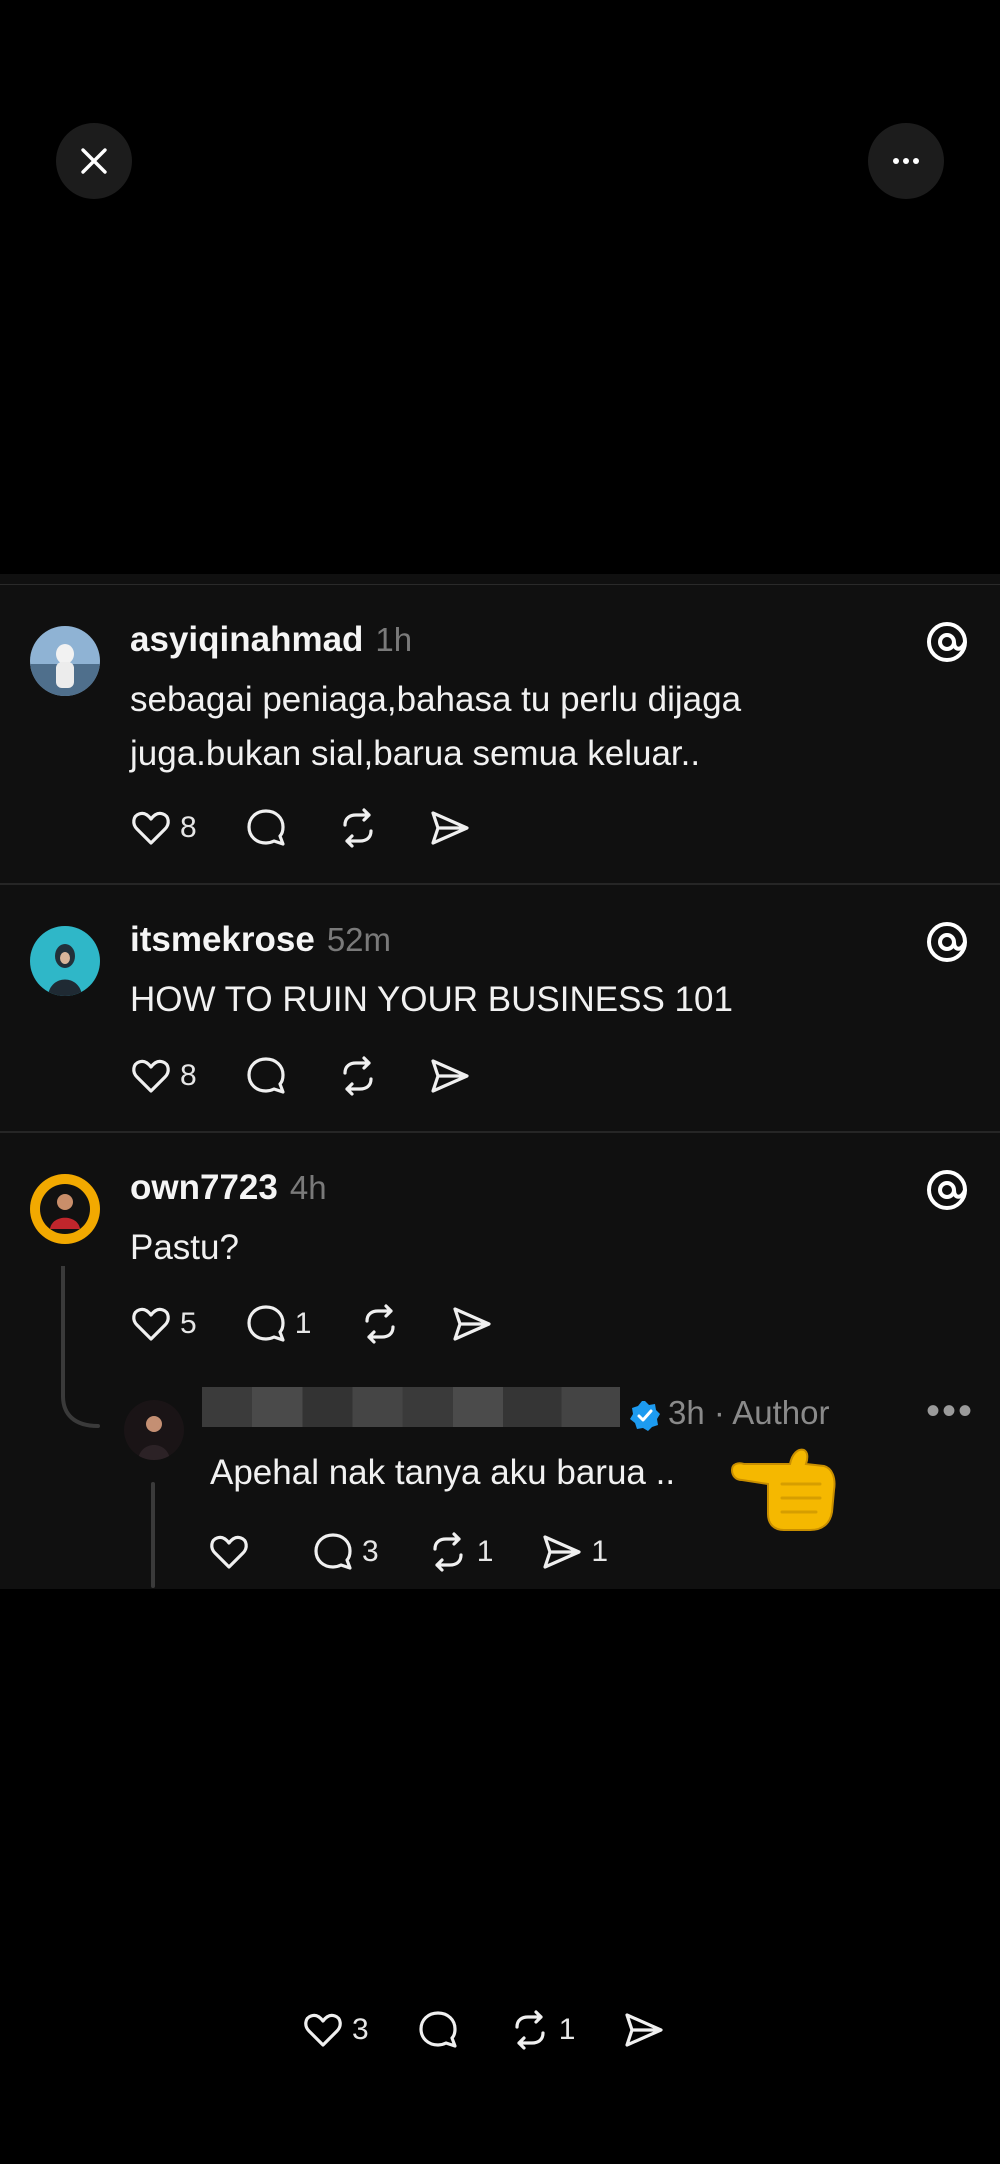  I want to click on post-actions: 5 1, so click(334, 1324).